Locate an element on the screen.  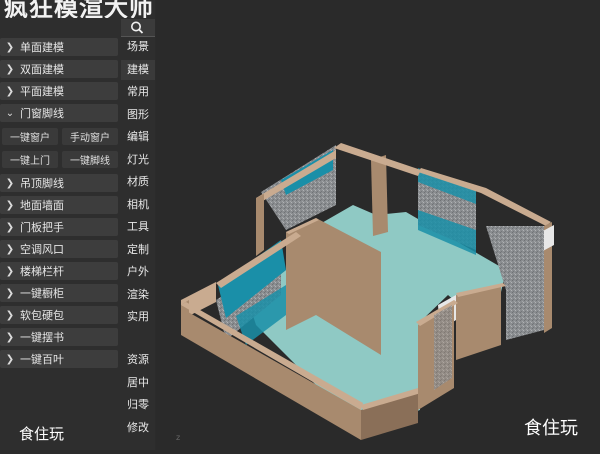
tab-custom: 定制 is located at coordinates (138, 250).